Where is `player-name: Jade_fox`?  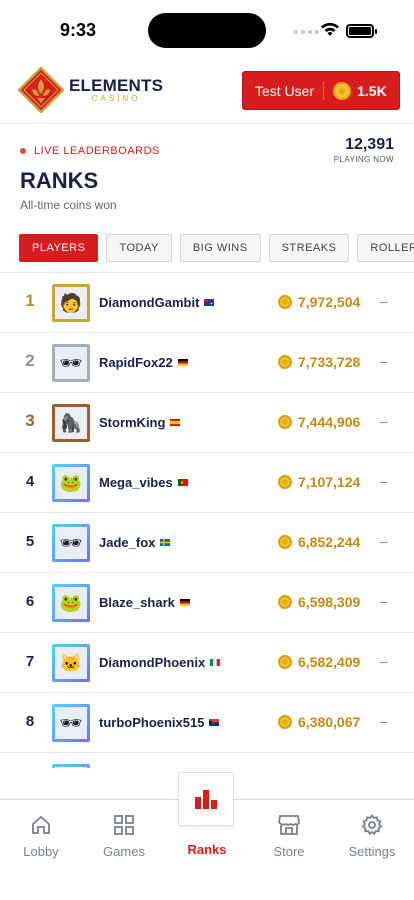
player-name: Jade_fox is located at coordinates (127, 542).